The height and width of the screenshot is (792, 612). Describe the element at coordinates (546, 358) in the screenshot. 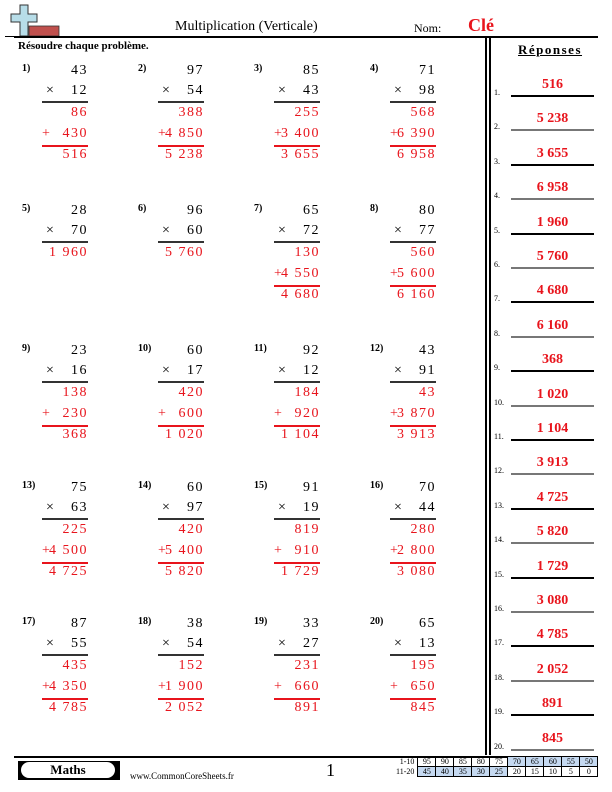

I see `answer-row: 9. 368` at that location.